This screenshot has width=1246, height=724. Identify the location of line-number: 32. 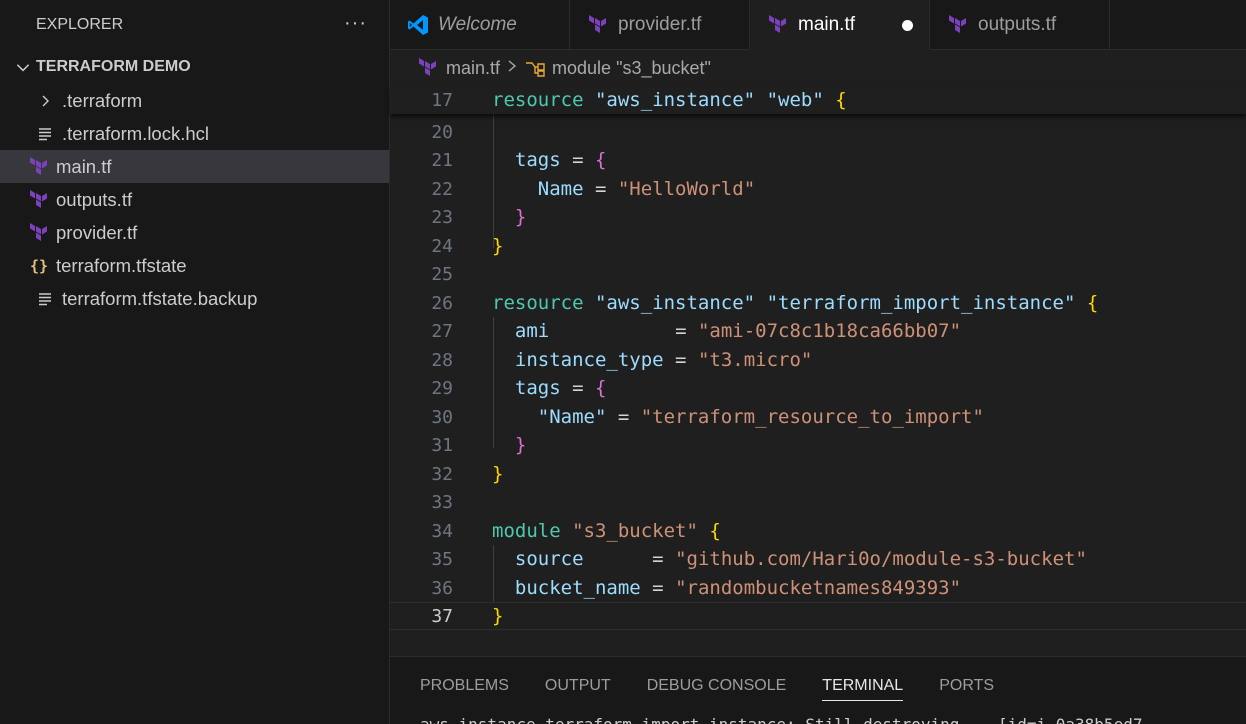
(442, 474).